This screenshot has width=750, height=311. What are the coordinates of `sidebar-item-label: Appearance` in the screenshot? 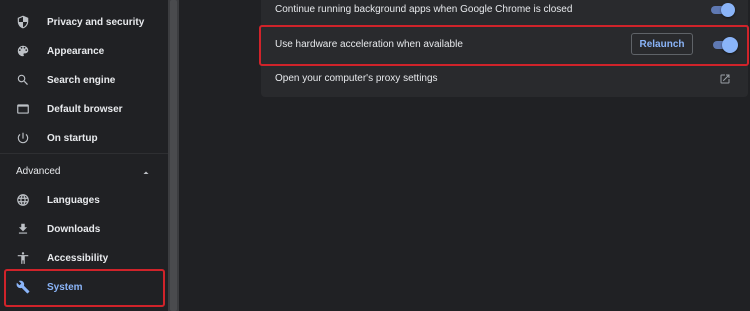 It's located at (76, 51).